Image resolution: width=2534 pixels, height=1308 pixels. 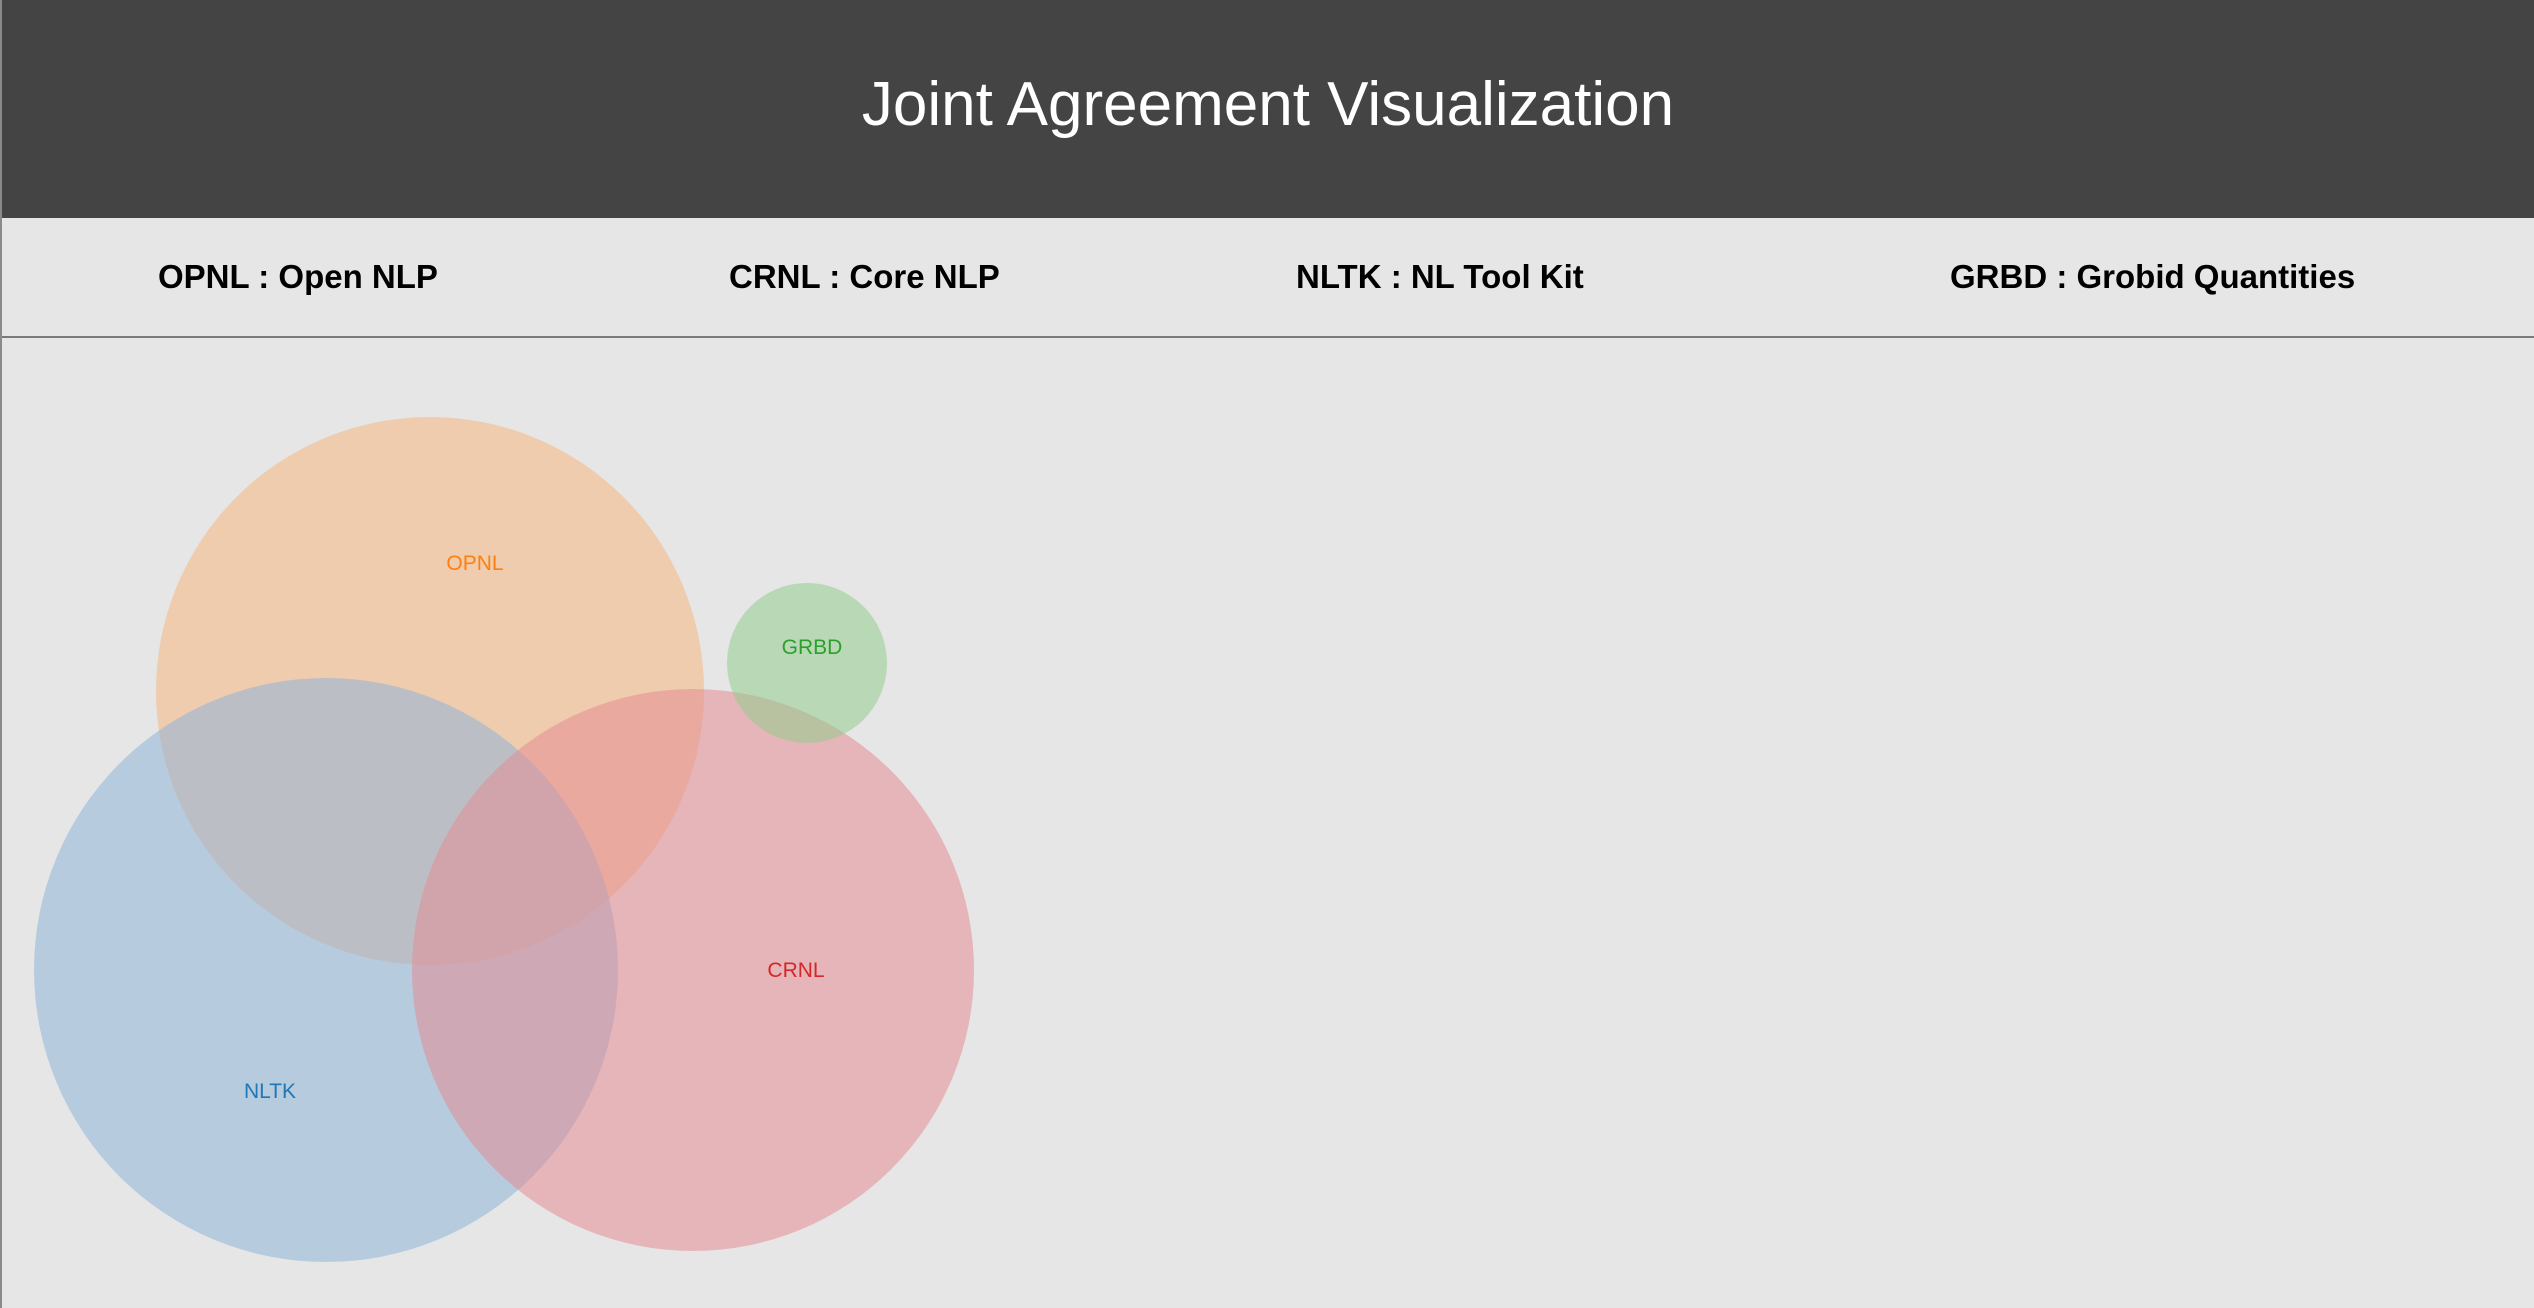 I want to click on venn-circle-grbd, so click(x=807, y=663).